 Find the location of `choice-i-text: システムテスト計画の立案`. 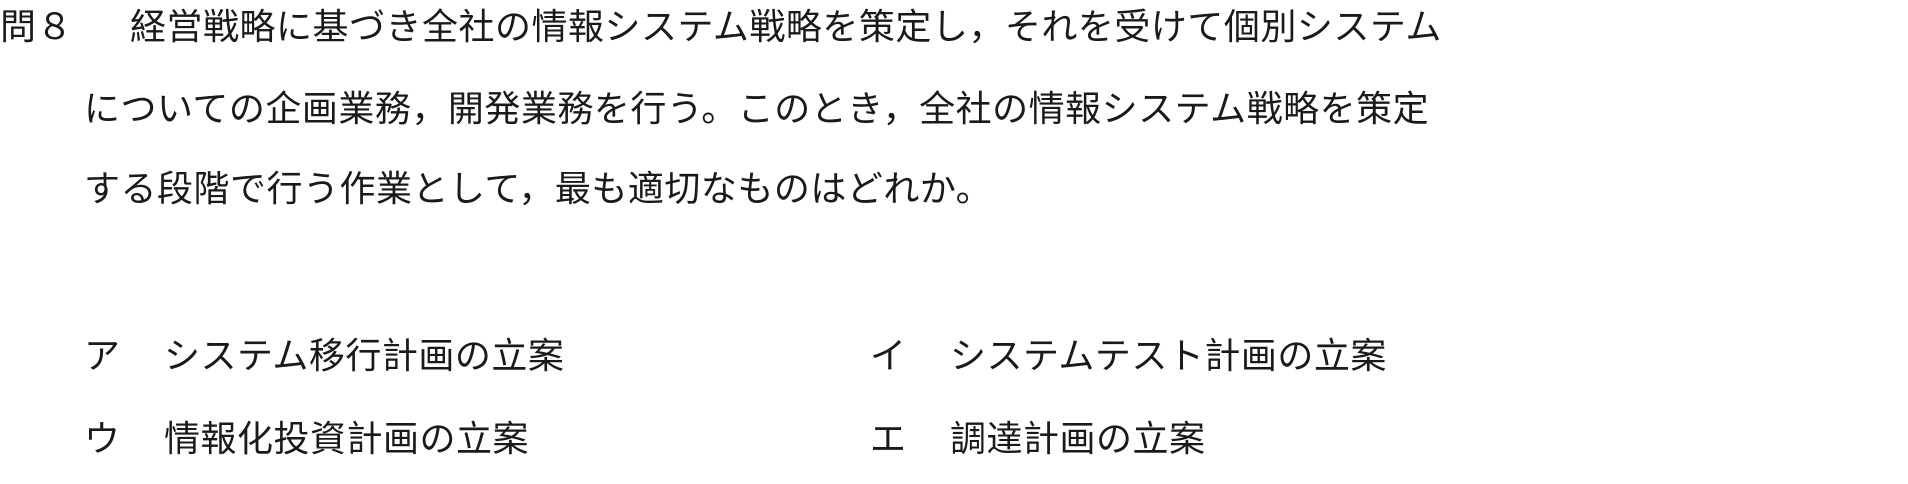

choice-i-text: システムテスト計画の立案 is located at coordinates (1168, 356).